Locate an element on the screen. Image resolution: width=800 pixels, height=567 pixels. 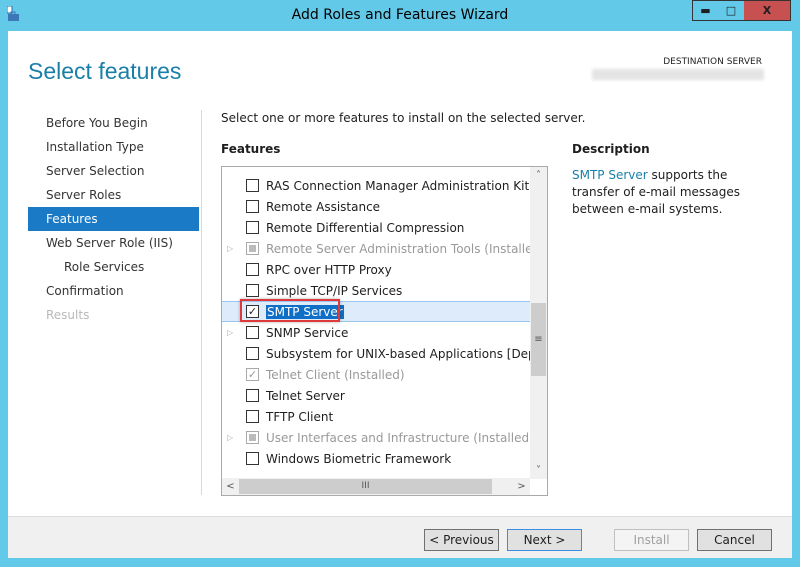
destination-server-value-blurred is located at coordinates (678, 74).